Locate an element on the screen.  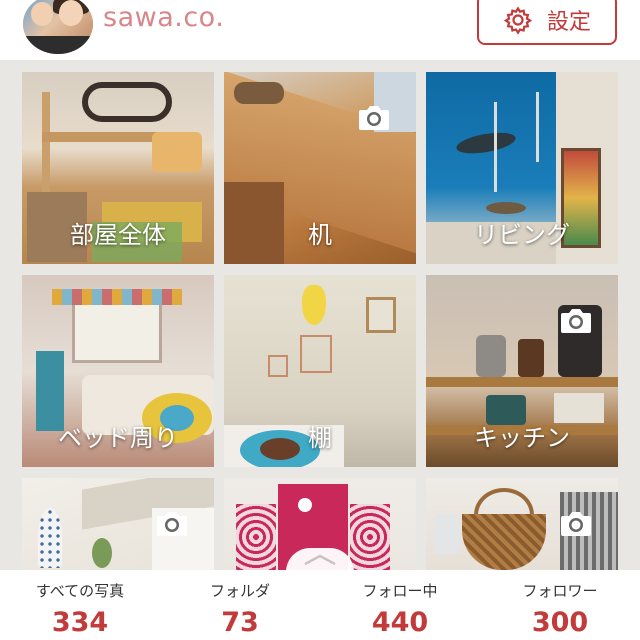
settings-button: 設定 is located at coordinates (547, 22).